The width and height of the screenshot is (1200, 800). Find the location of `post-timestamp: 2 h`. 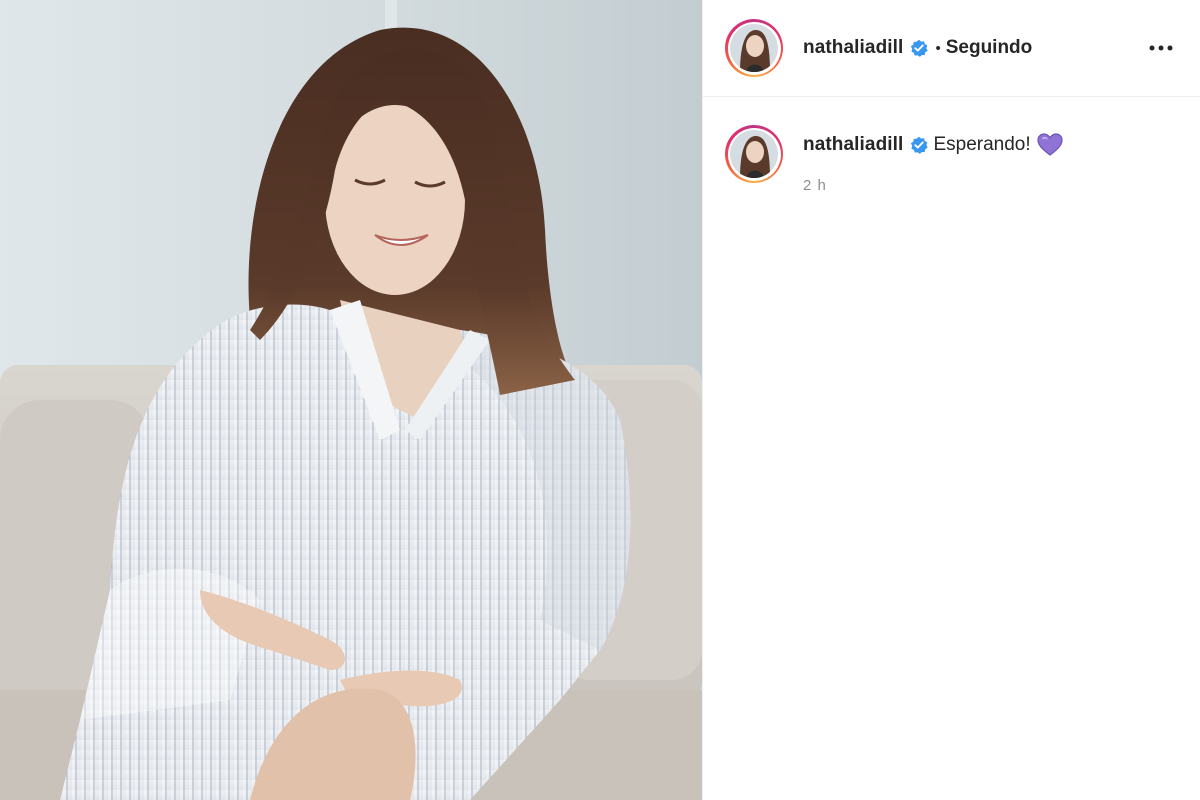

post-timestamp: 2 h is located at coordinates (933, 185).